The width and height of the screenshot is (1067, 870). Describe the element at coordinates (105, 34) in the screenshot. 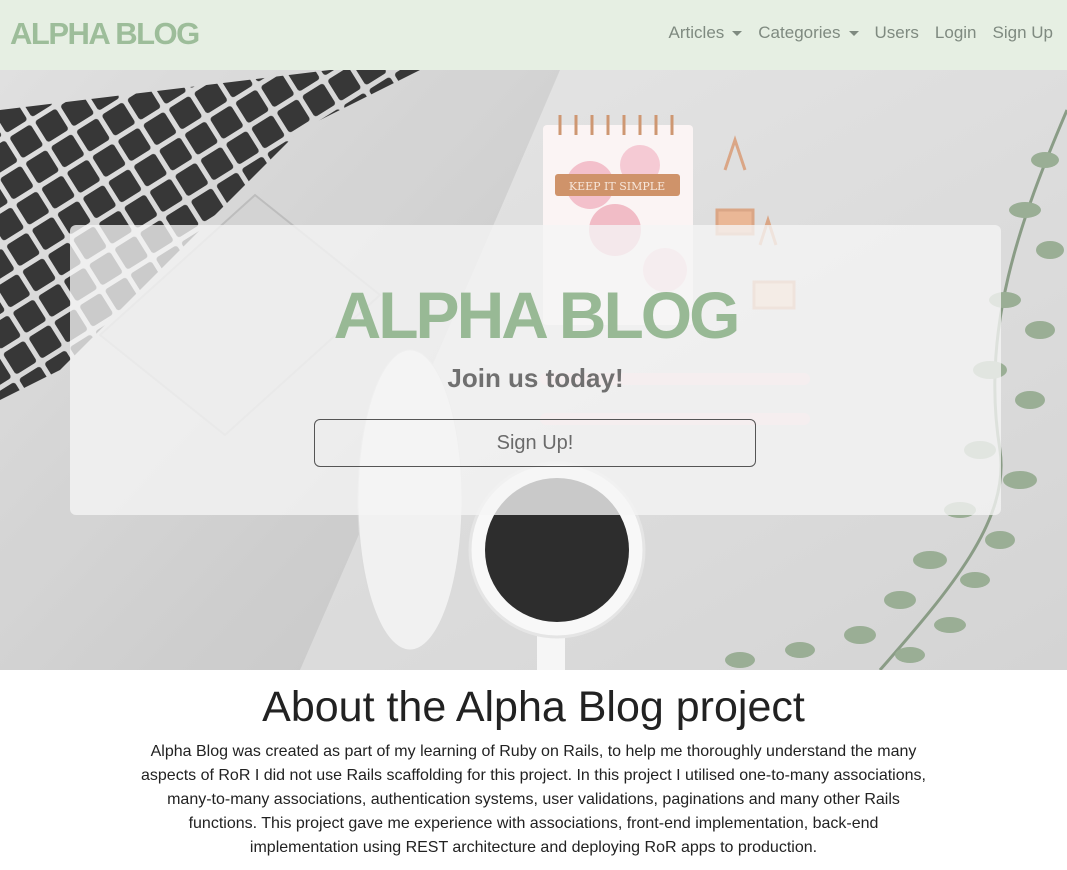

I see `brand-logo: ALPHA BLOG` at that location.